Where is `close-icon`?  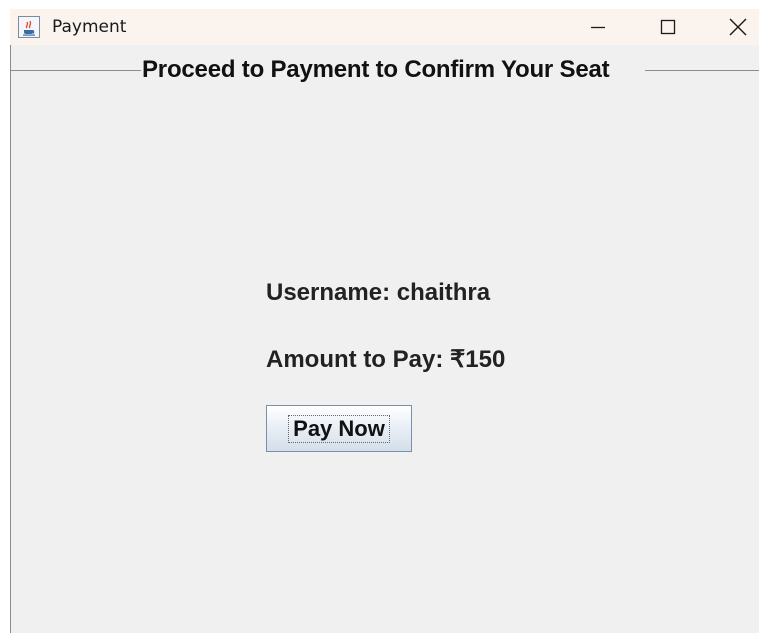 close-icon is located at coordinates (738, 27).